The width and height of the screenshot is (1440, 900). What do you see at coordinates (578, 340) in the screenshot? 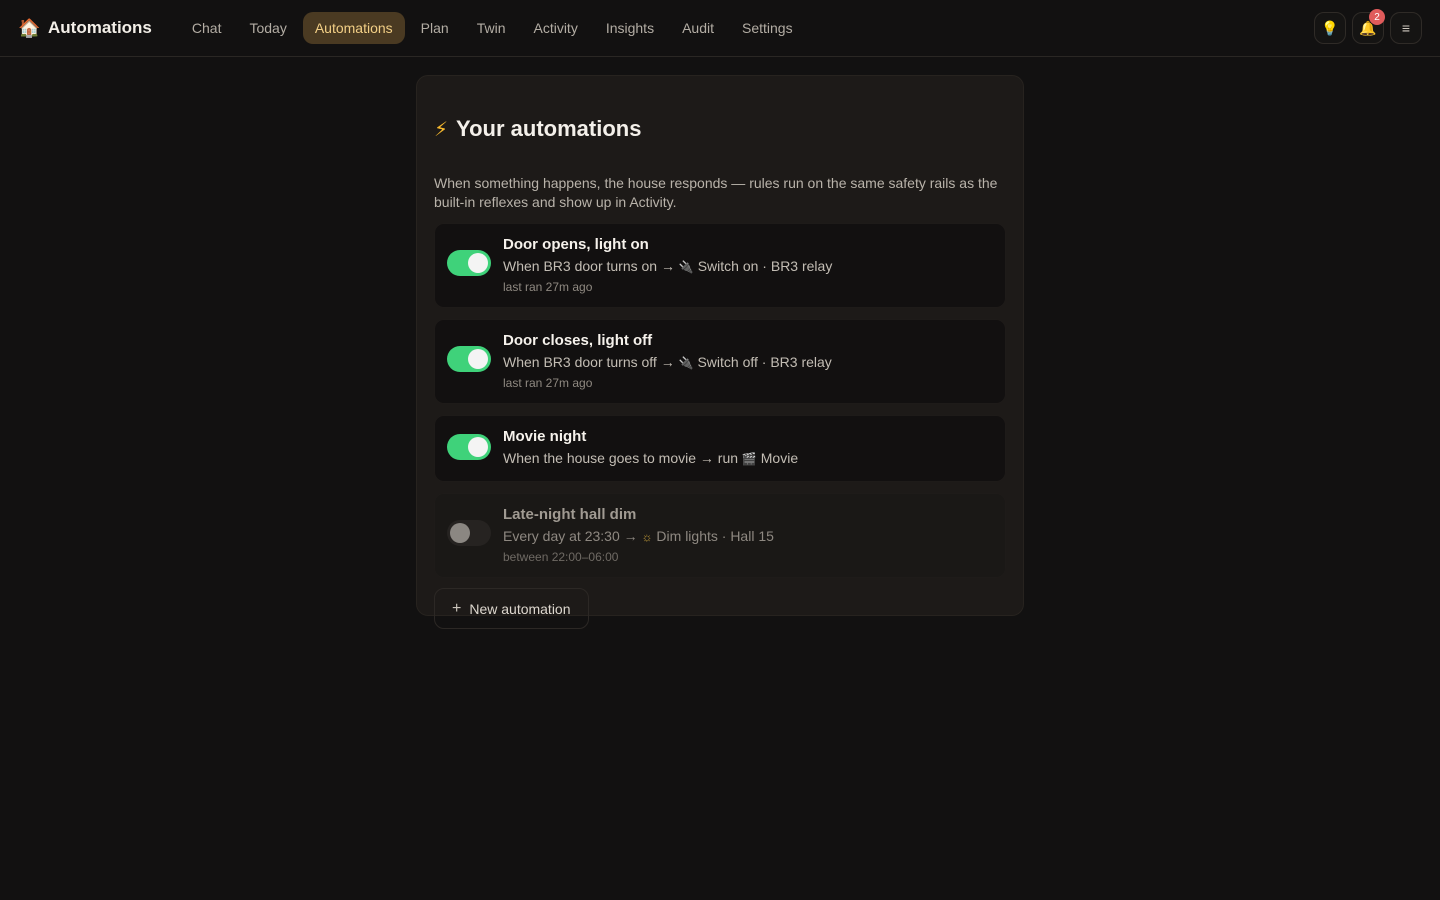
I see `rule-name: Door closes, light off` at bounding box center [578, 340].